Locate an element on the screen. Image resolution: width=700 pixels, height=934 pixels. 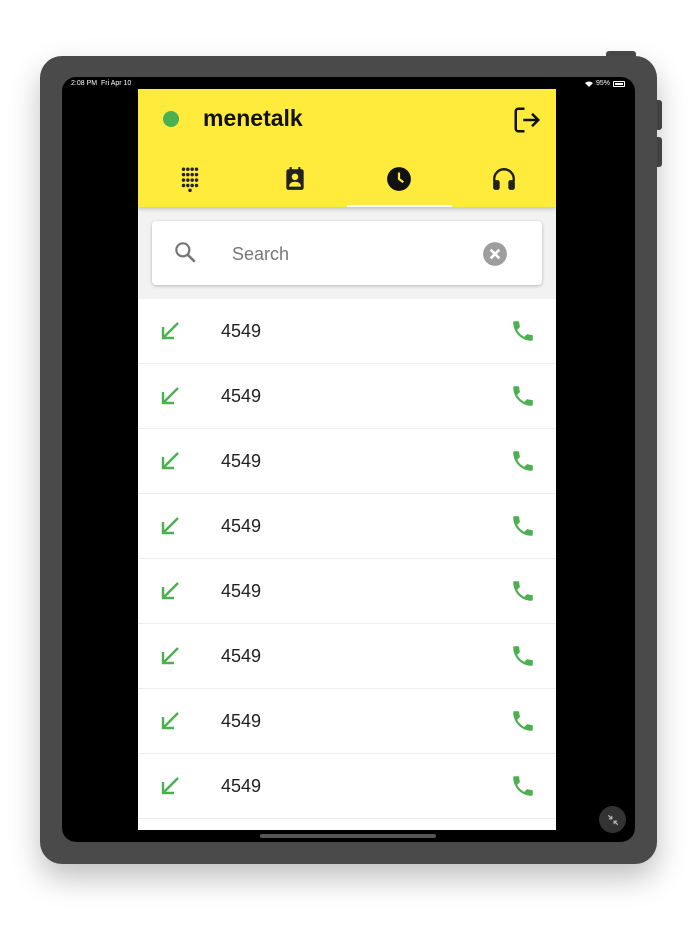
search-area is located at coordinates (347, 253).